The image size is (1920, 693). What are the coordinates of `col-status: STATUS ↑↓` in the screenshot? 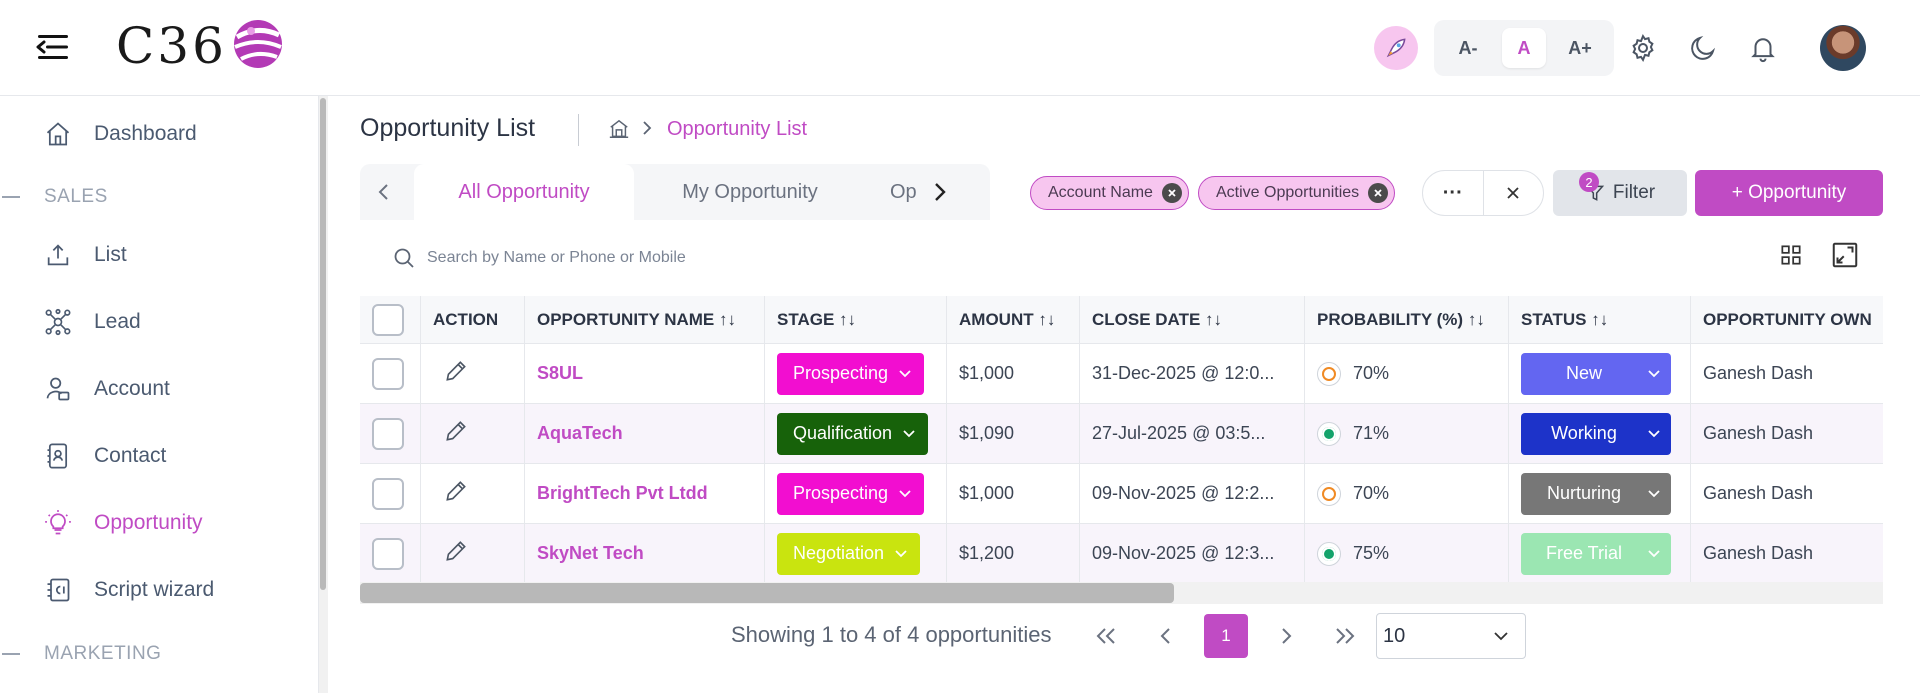 It's located at (1599, 319).